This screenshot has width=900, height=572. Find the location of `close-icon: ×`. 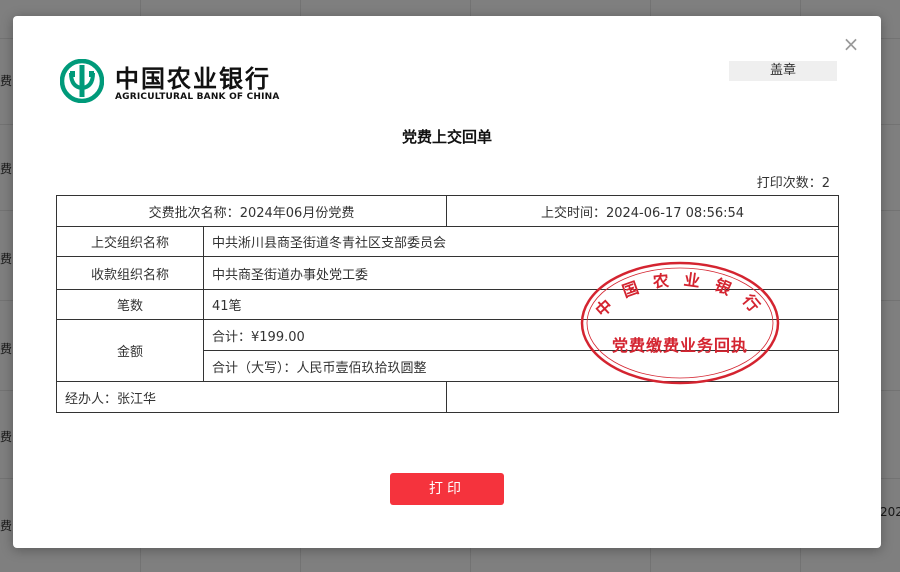

close-icon: × is located at coordinates (851, 44).